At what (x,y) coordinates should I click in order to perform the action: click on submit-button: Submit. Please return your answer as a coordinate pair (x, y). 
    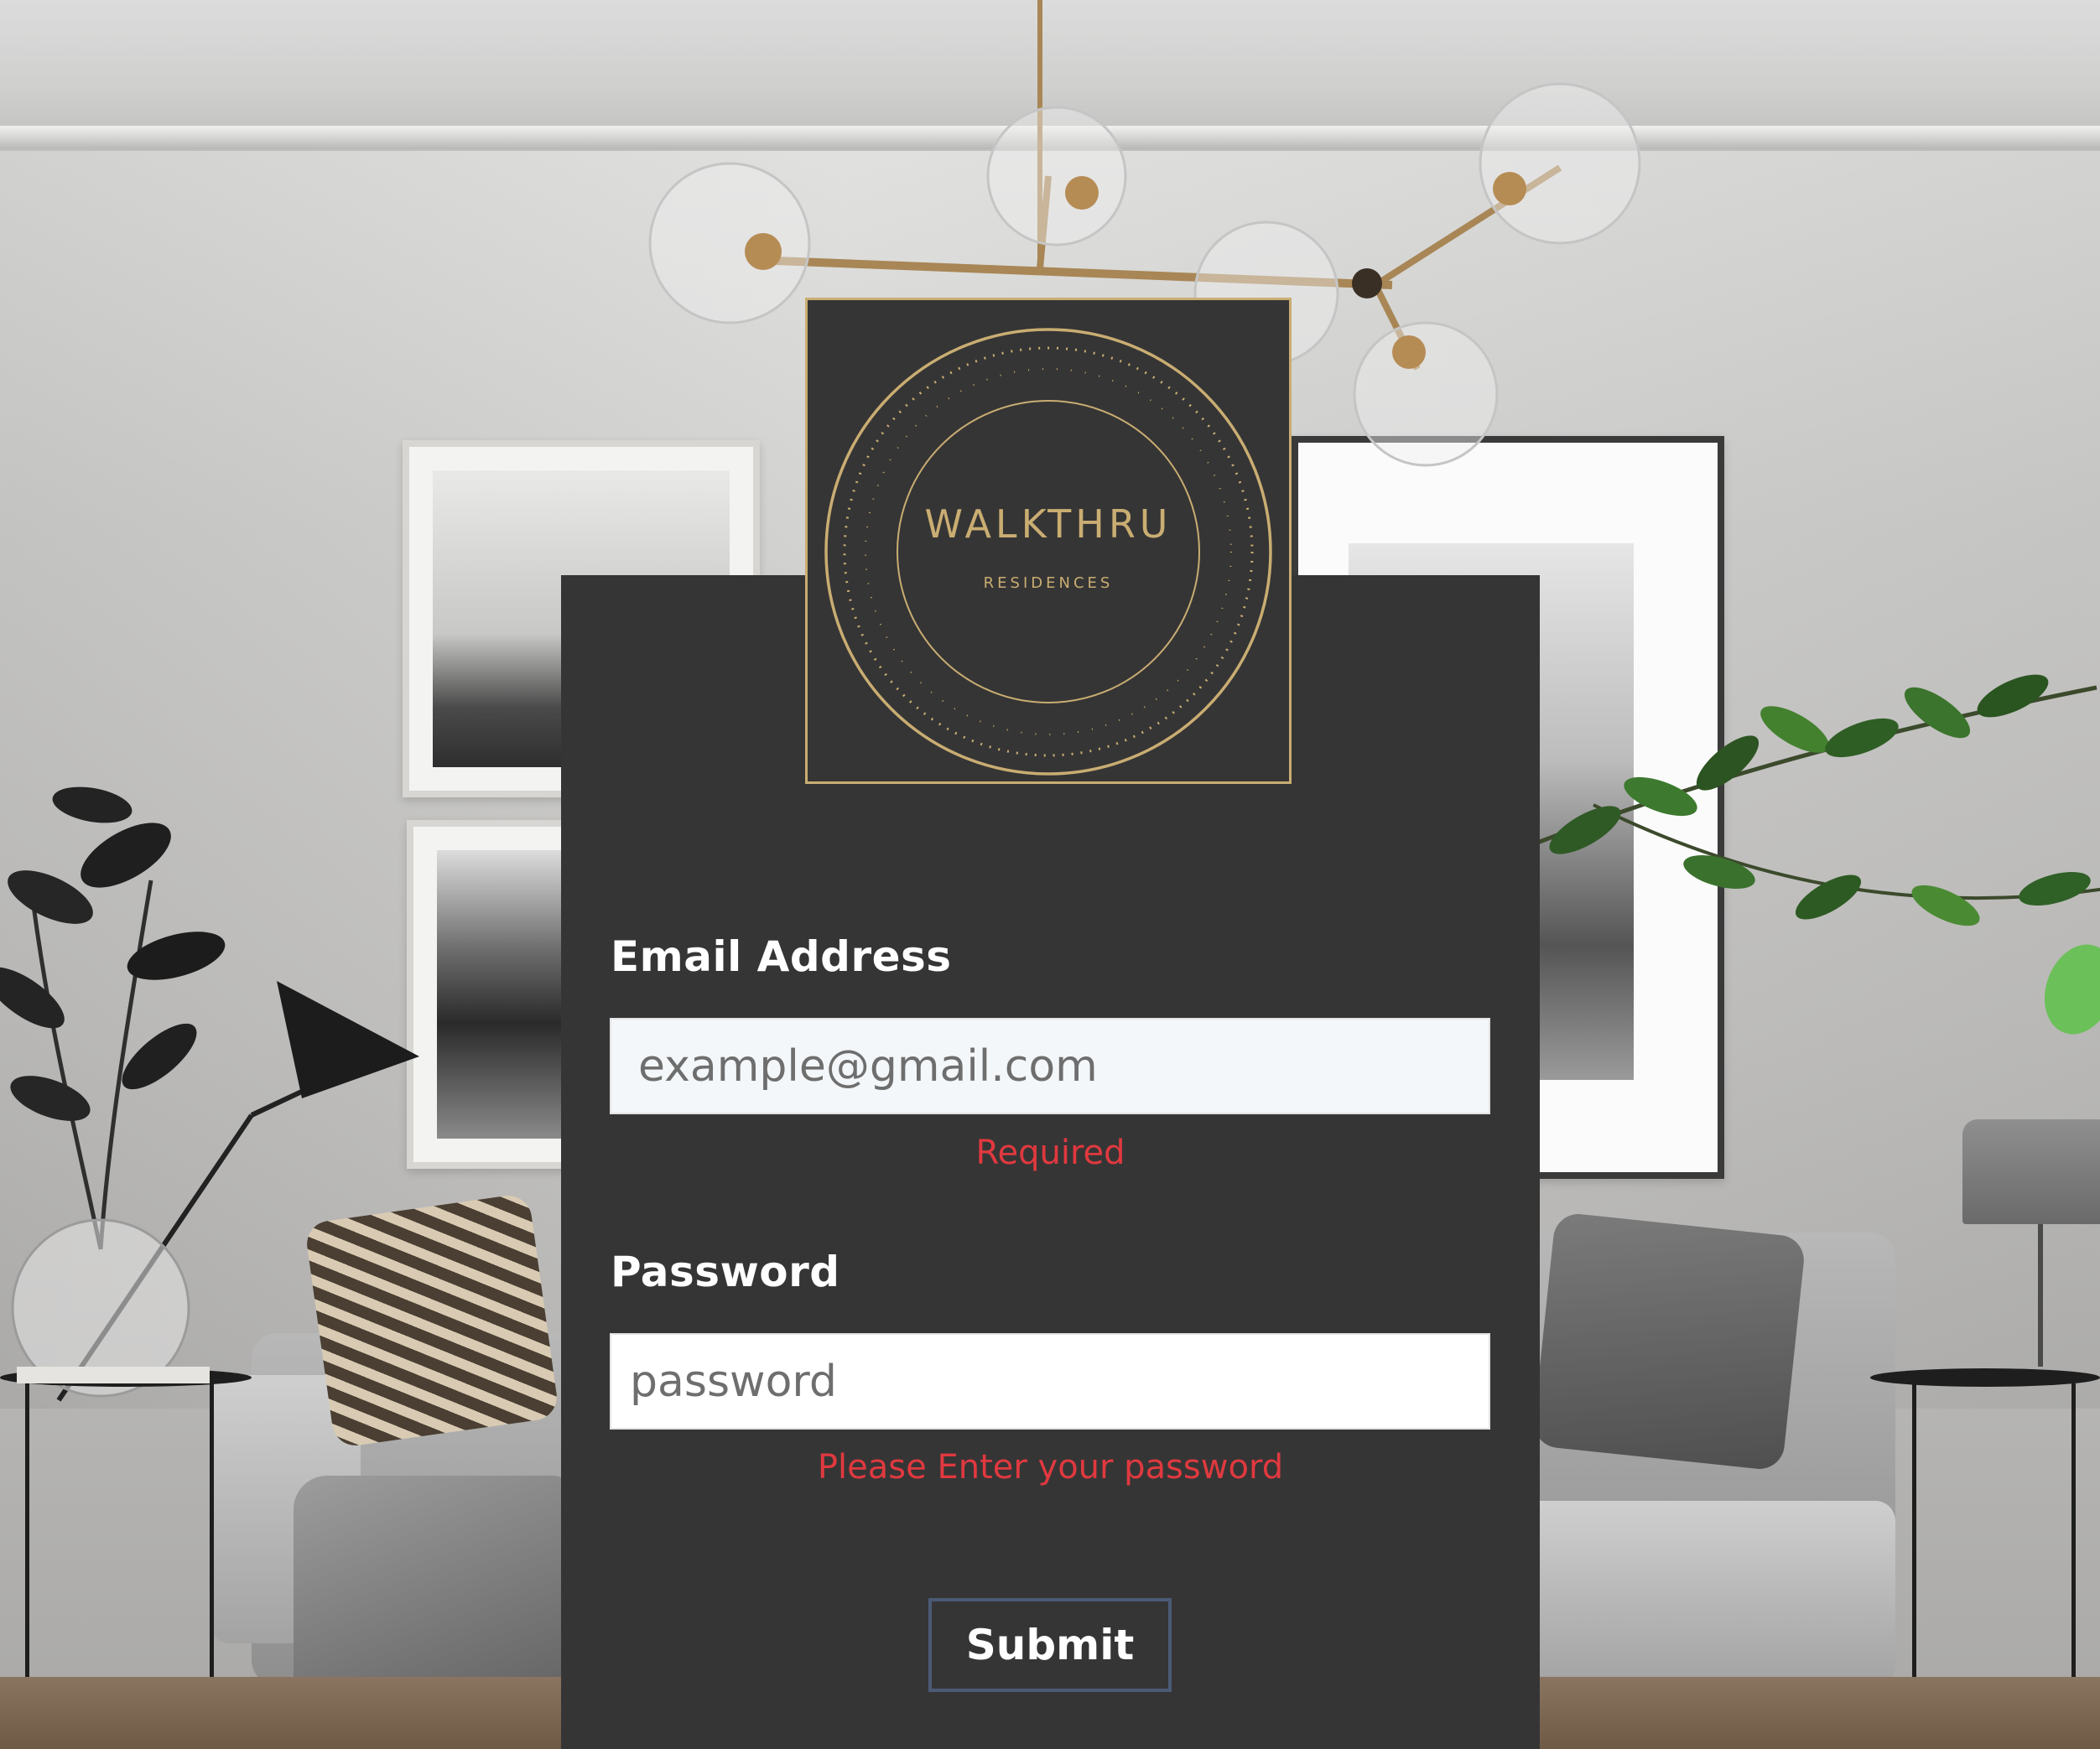
    Looking at the image, I should click on (1050, 1645).